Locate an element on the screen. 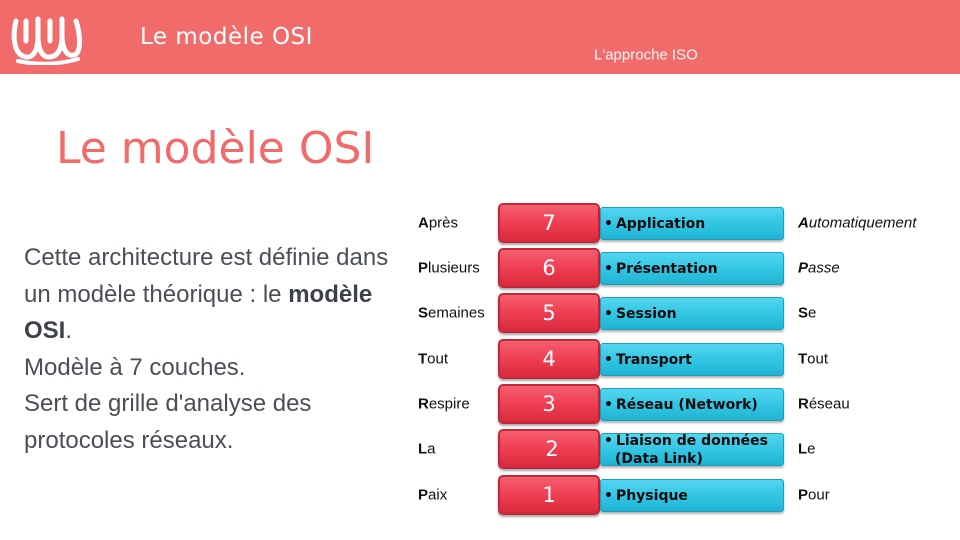 Image resolution: width=960 pixels, height=540 pixels. layer-name-box: • Liaison de données (Data Link) is located at coordinates (692, 450).